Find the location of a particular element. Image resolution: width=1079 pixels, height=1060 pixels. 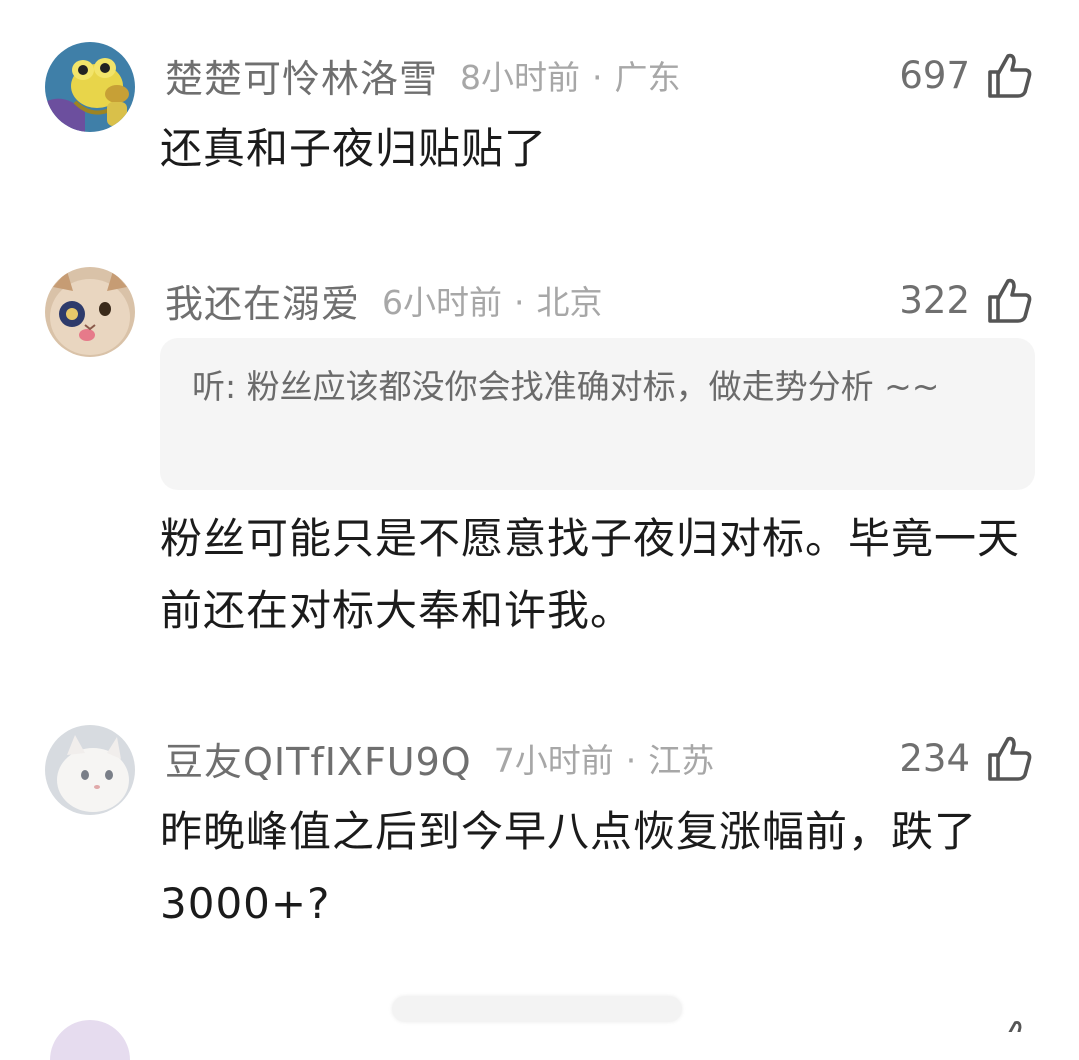

like-button: 697 is located at coordinates (966, 75).